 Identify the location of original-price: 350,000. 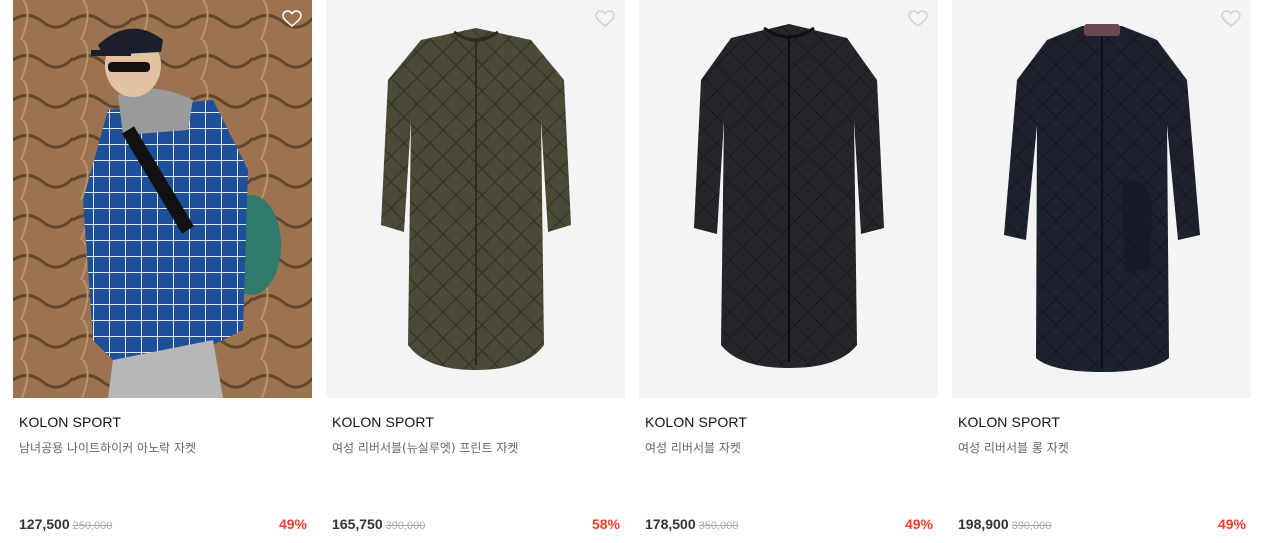
(718, 526).